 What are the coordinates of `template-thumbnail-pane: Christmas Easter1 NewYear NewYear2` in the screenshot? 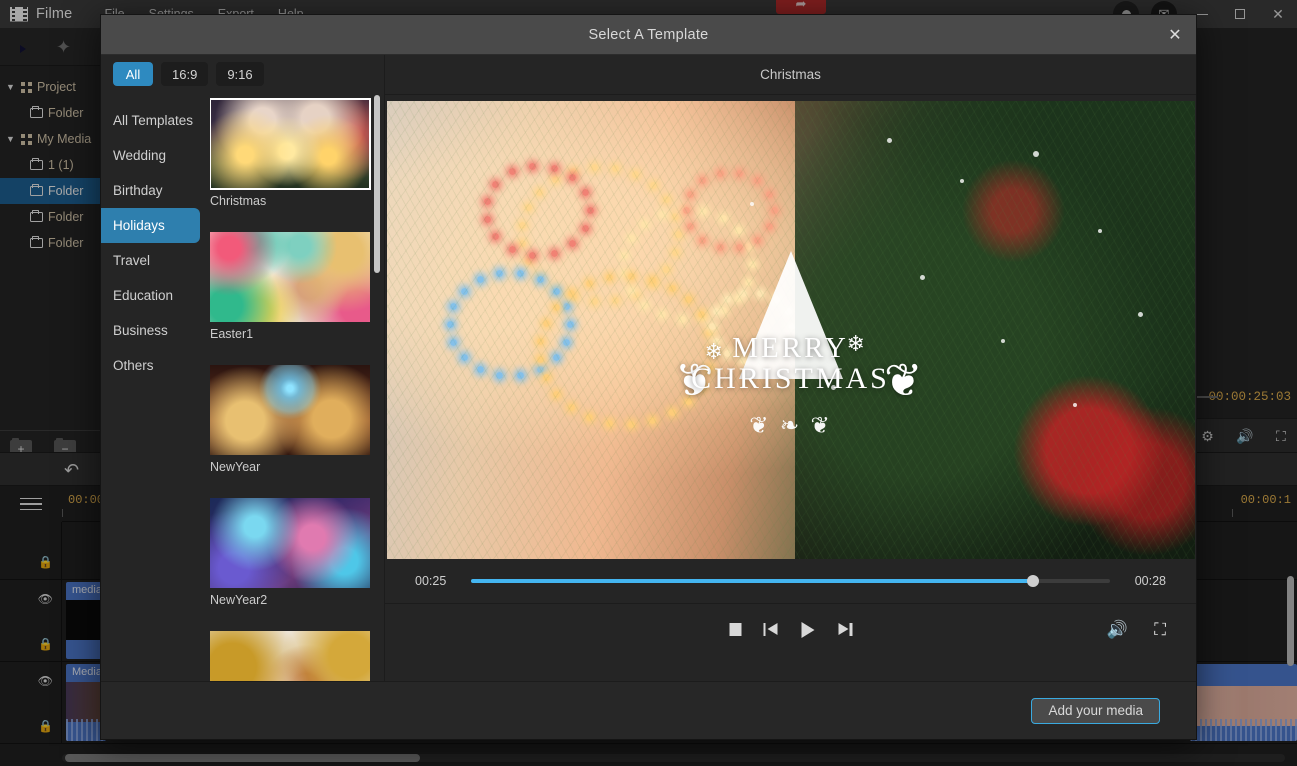 It's located at (294, 387).